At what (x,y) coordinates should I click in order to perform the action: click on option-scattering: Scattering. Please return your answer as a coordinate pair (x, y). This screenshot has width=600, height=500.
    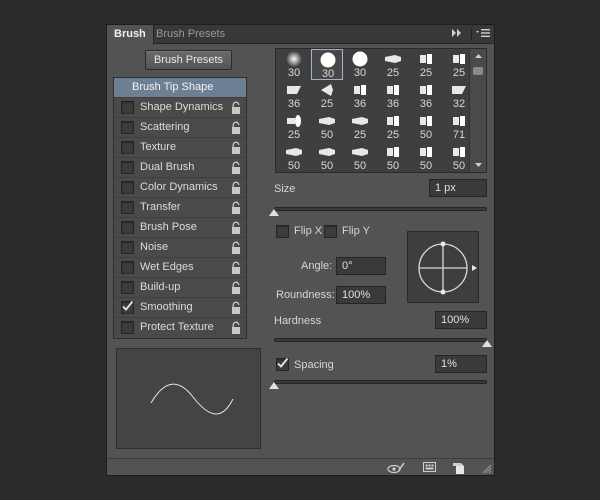
    Looking at the image, I should click on (180, 128).